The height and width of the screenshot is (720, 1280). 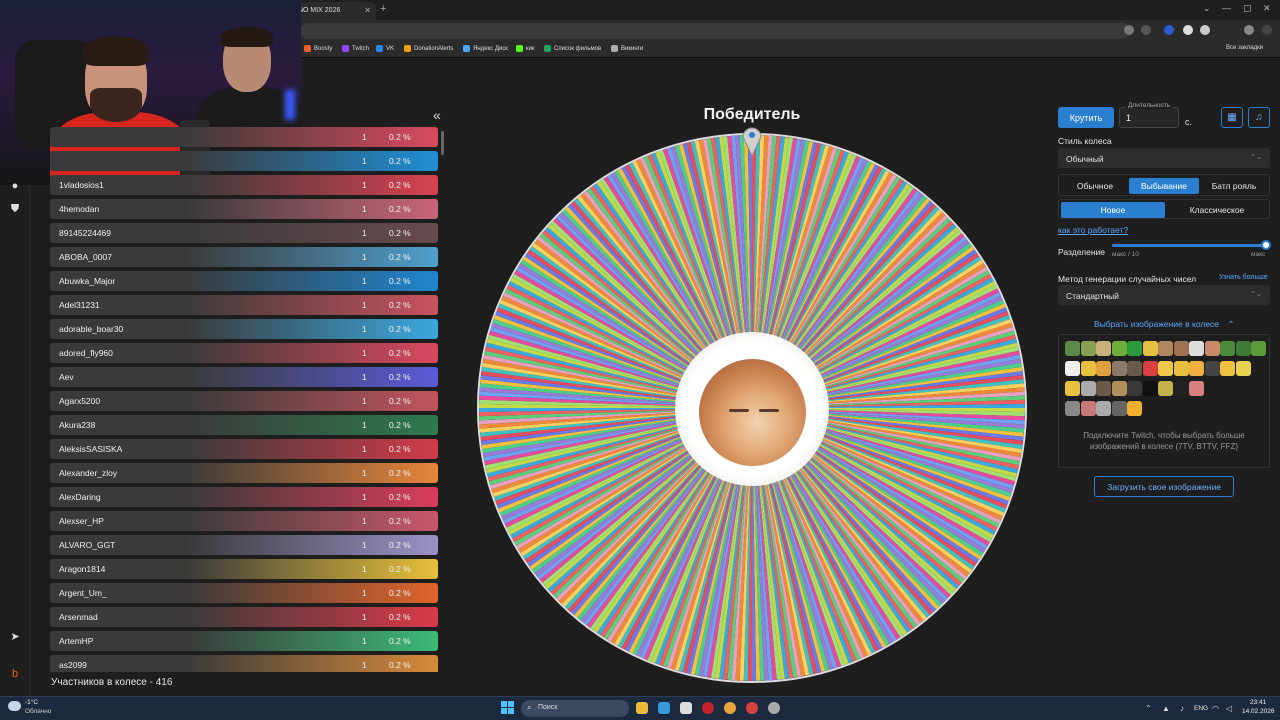 I want to click on image-picker-toggle: Выбрать изображение в колесе ⌃, so click(x=1164, y=324).